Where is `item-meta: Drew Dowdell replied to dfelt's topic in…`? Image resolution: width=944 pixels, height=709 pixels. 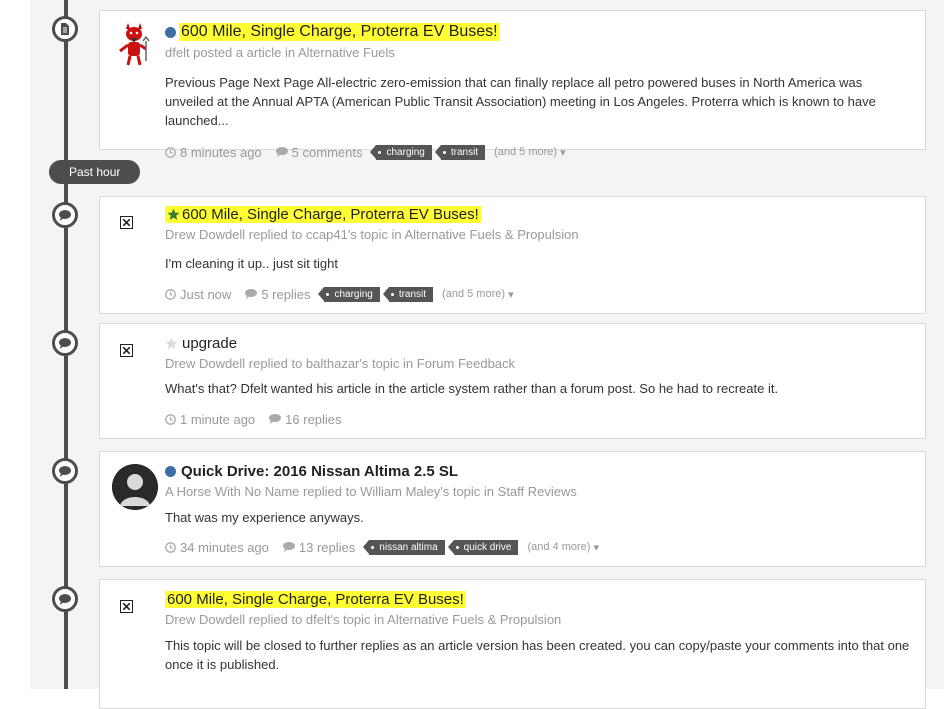 item-meta: Drew Dowdell replied to dfelt's topic in… is located at coordinates (363, 619).